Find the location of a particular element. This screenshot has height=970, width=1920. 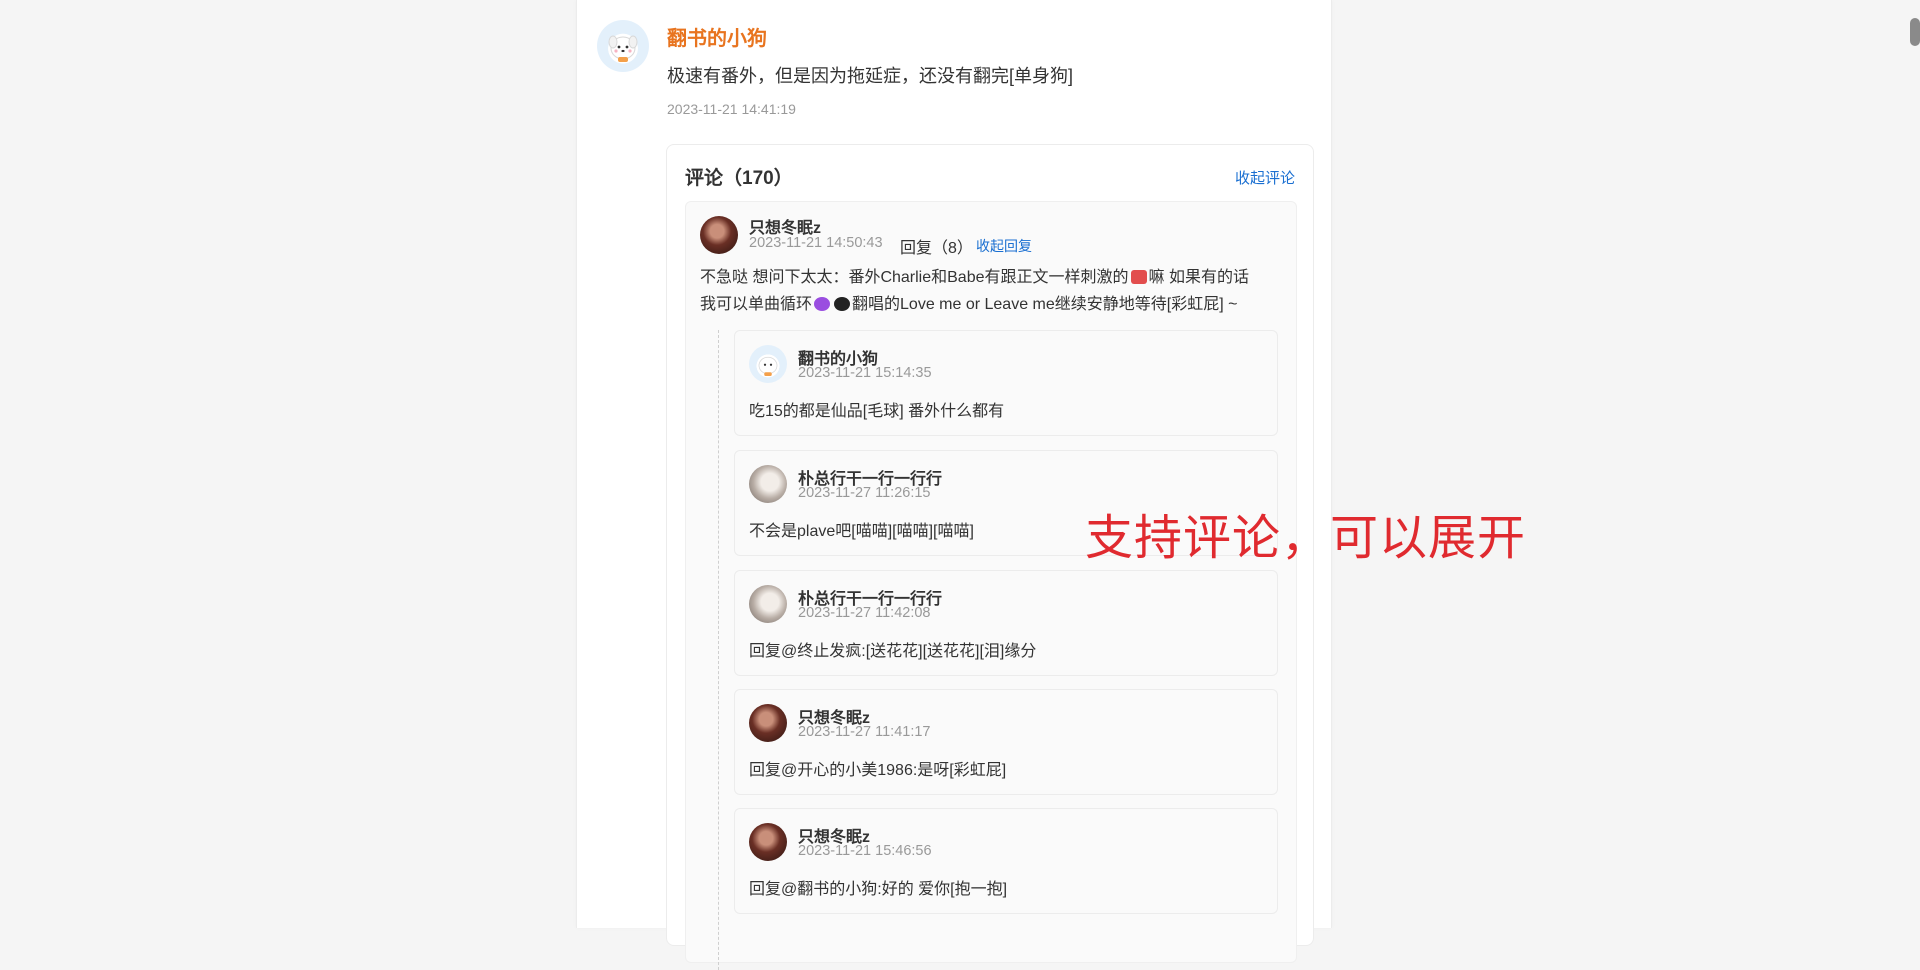

comment-text-line2b: 翻唱的Love me or Leave me继续安静地等待[彩虹屁] ~ is located at coordinates (1045, 304).